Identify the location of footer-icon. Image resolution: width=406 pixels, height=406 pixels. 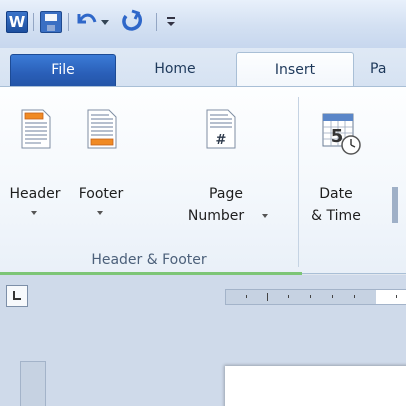
(102, 129).